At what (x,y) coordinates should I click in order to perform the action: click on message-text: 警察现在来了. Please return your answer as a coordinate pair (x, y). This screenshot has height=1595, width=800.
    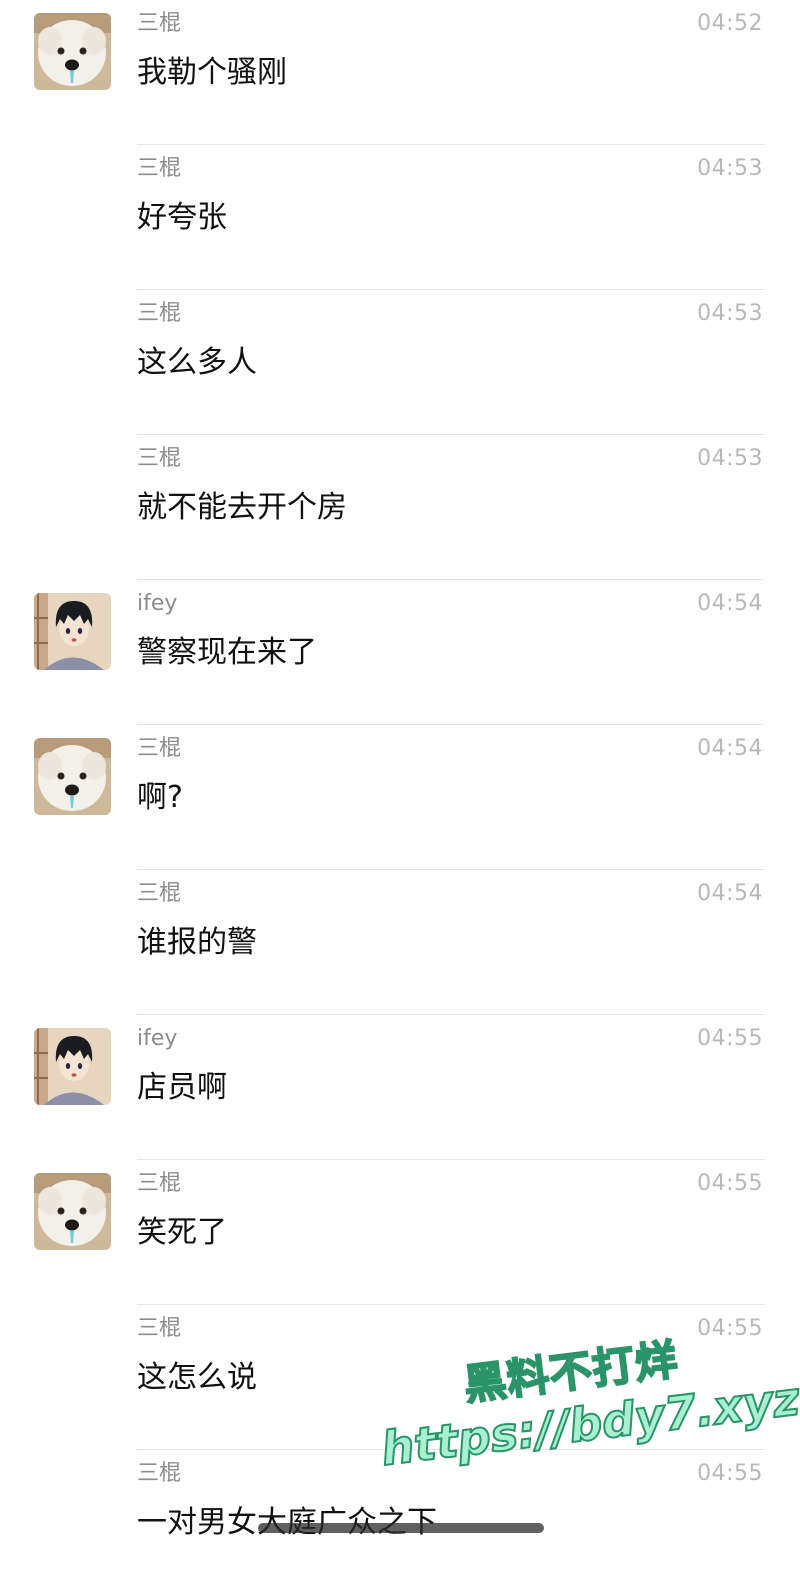
    Looking at the image, I should click on (227, 652).